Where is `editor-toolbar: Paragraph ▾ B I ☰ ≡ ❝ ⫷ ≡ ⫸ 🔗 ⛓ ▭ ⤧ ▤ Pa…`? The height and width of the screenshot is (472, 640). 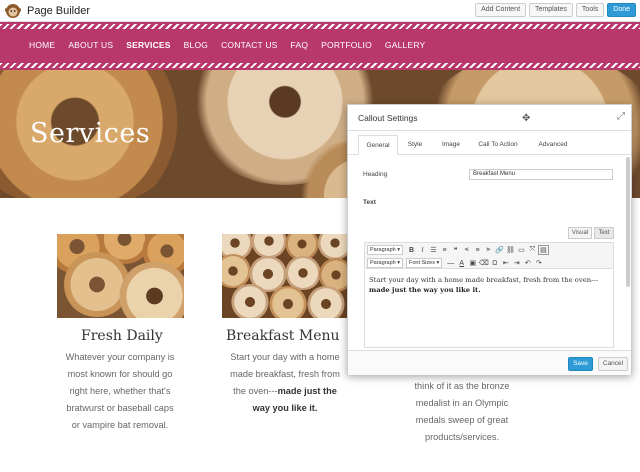
editor-toolbar: Paragraph ▾ B I ☰ ≡ ❝ ⫷ ≡ ⫸ 🔗 ⛓ ▭ ⤧ ▤ Pa… is located at coordinates (489, 255).